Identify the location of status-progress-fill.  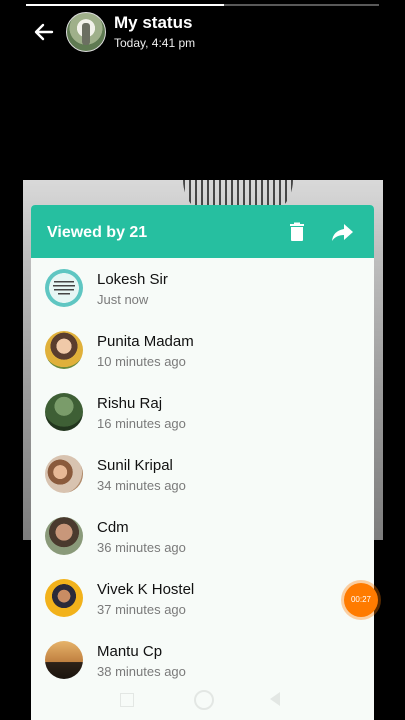
(125, 5).